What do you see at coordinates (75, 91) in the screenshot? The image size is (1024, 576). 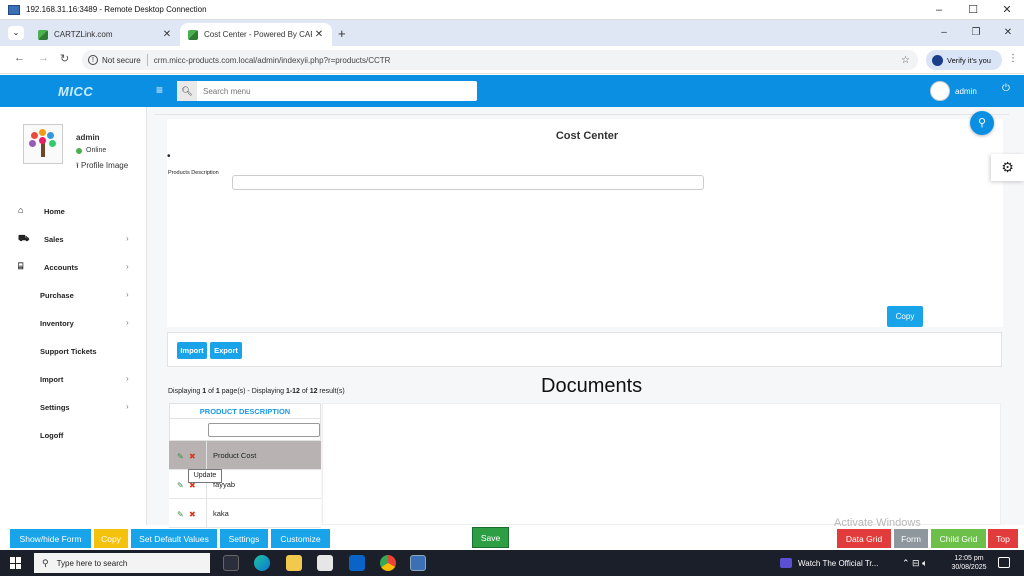 I see `micc-logo: MICC` at bounding box center [75, 91].